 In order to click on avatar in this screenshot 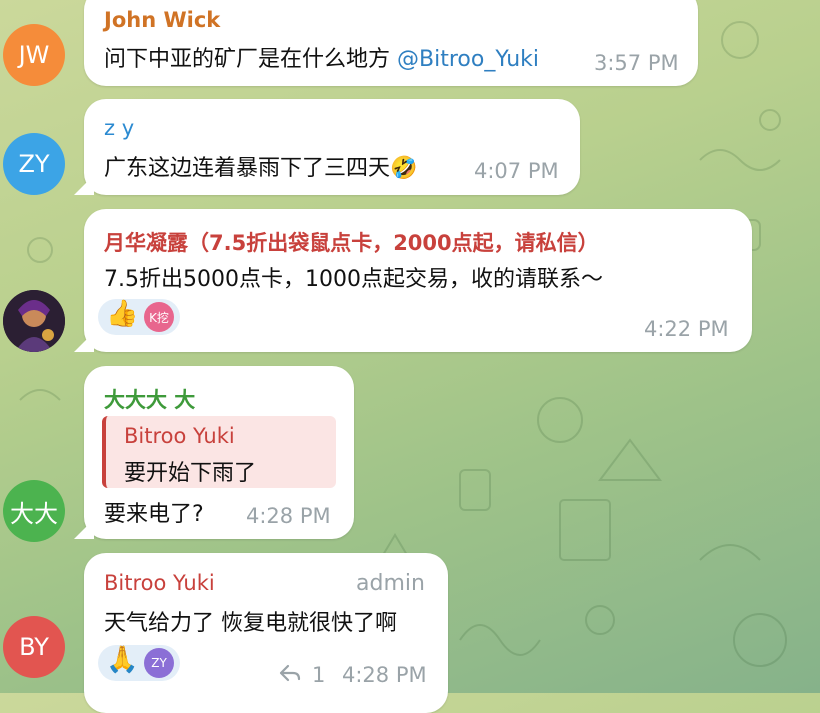, I will do `click(34, 321)`.